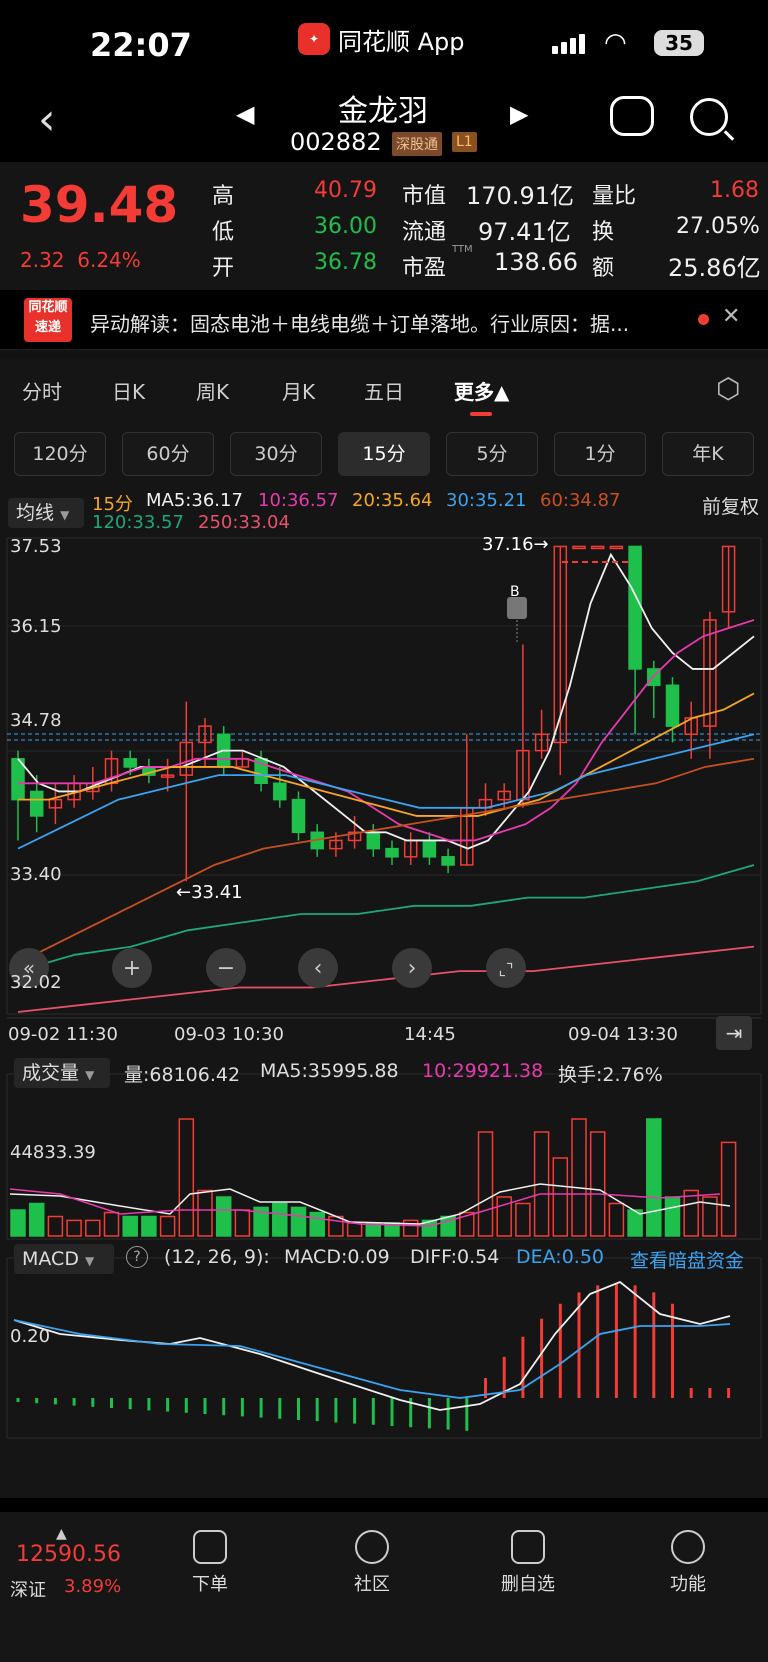 The image size is (768, 1662). I want to click on bottom-bar: ▲ 12590.56 深证 3.89% 下单 社区 删自选 功能, so click(384, 1587).